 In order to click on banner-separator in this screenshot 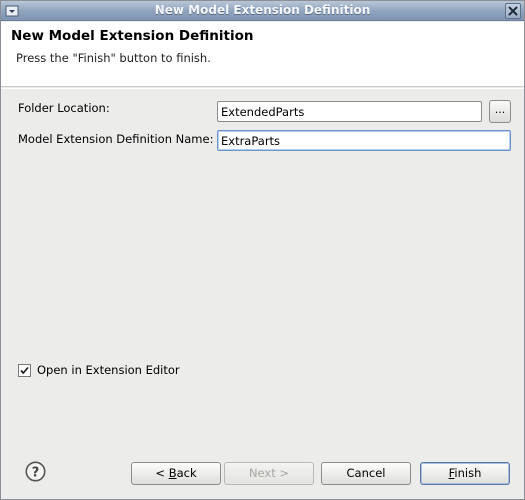, I will do `click(262, 88)`.